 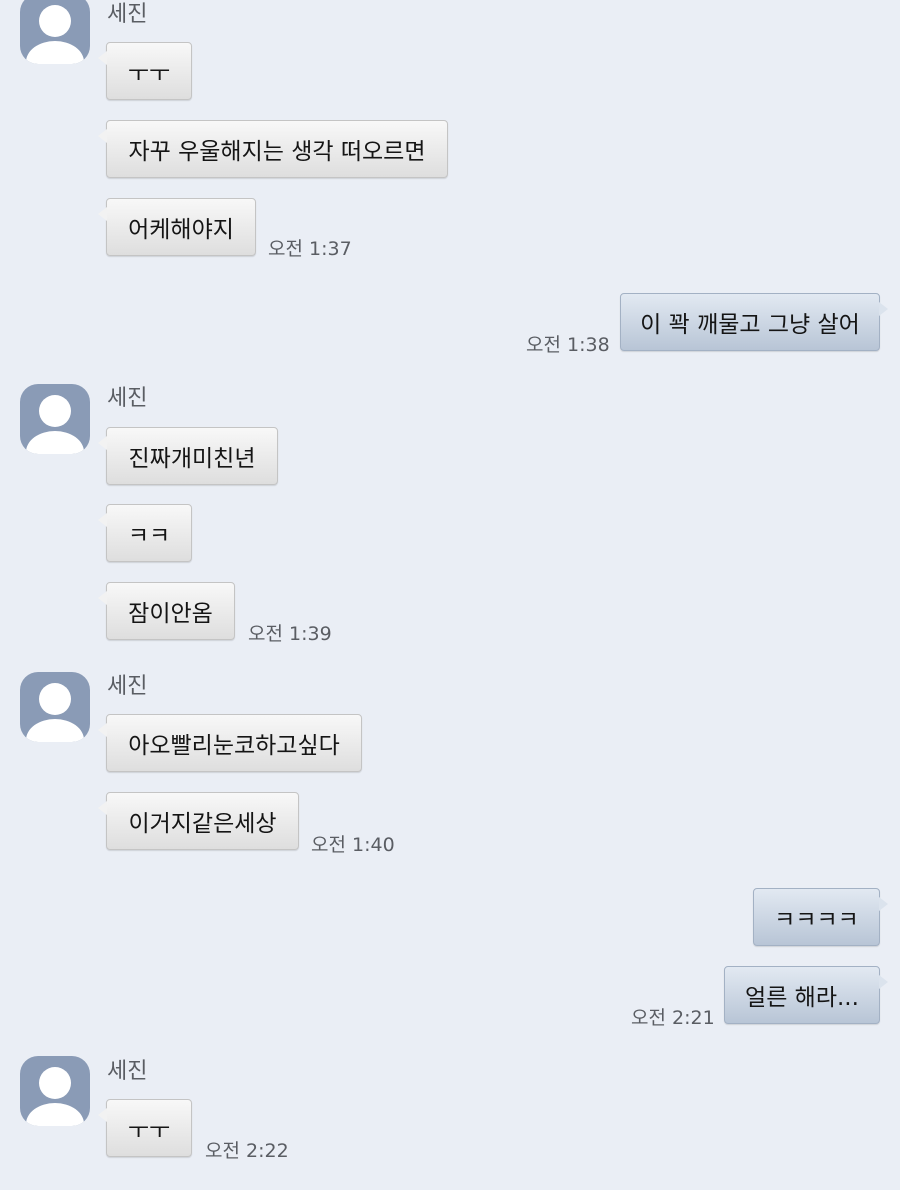 I want to click on message-bubble-outgoing: ㅋㅋㅋㅋ, so click(x=820, y=917).